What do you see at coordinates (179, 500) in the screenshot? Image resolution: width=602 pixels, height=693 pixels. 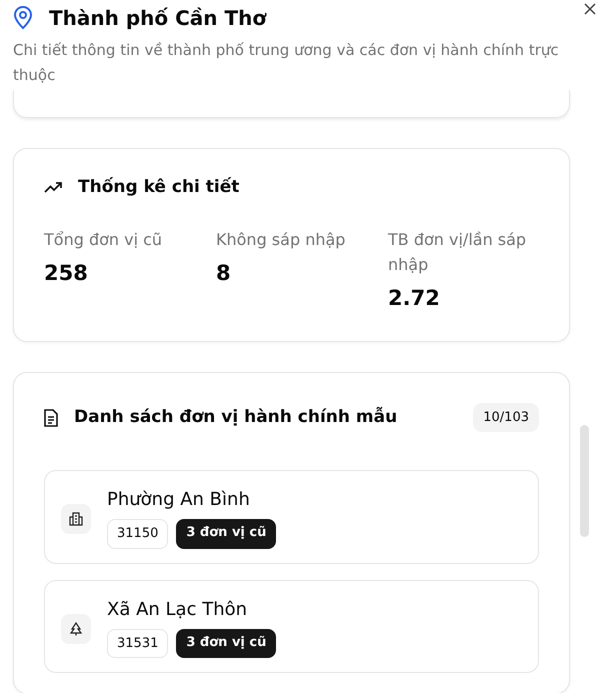 I see `unit-name: Phường An Bình` at bounding box center [179, 500].